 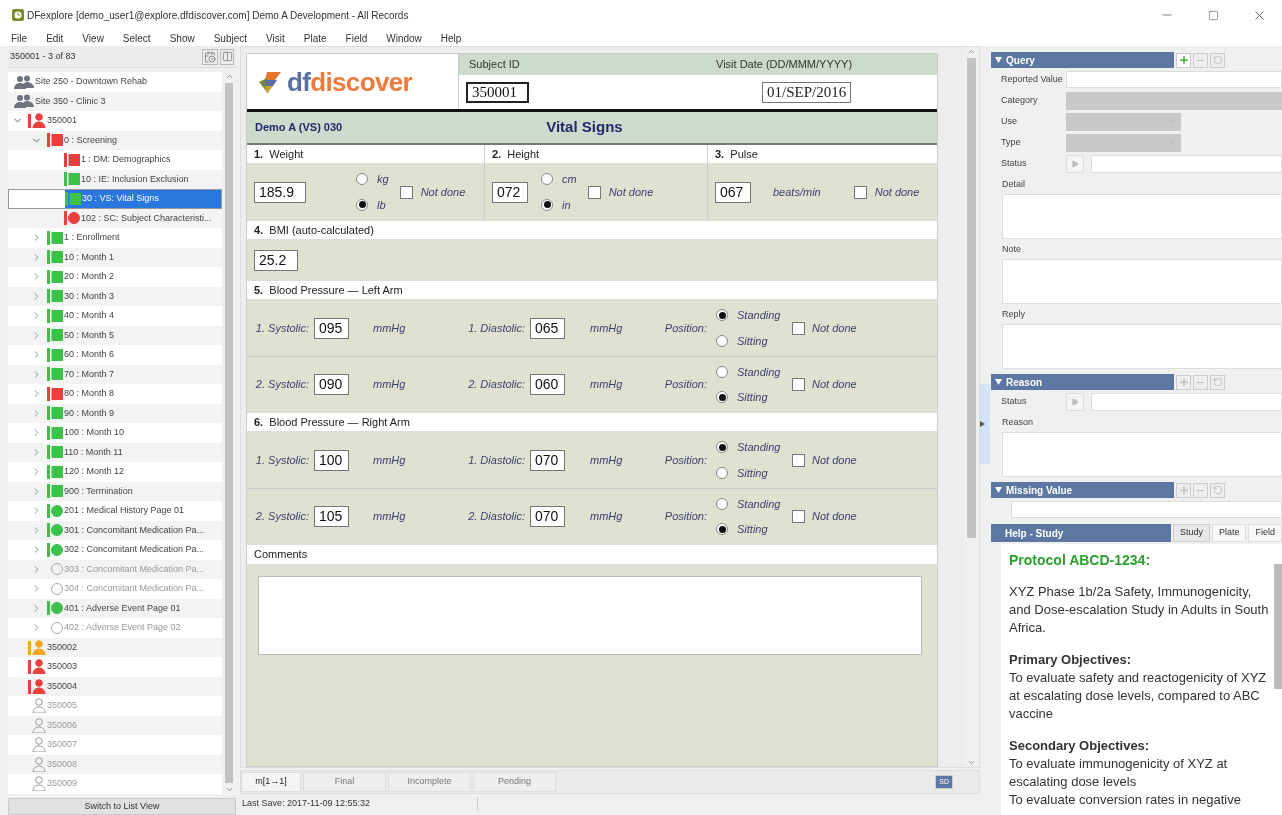 I want to click on calendar-button, so click(x=210, y=56).